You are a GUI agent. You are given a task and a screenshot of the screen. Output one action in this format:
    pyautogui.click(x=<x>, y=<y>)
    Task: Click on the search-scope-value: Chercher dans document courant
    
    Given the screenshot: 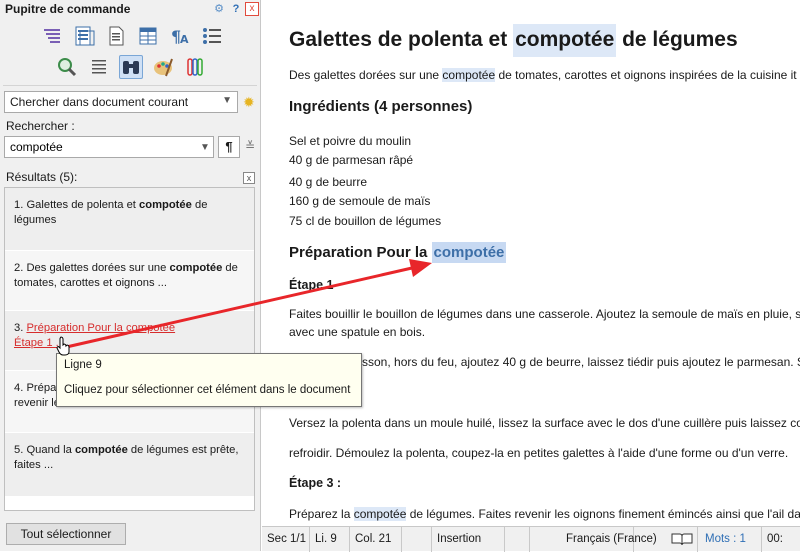 What is the action you would take?
    pyautogui.click(x=99, y=102)
    